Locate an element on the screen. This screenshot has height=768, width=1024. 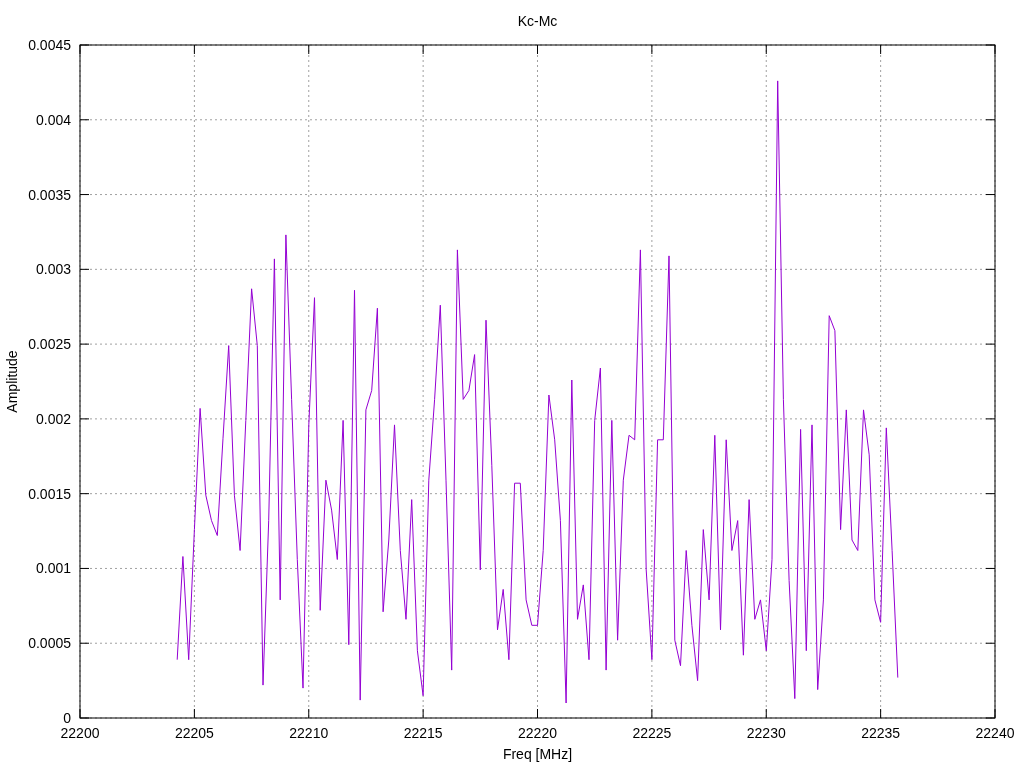
tick-label: 22240 is located at coordinates (995, 733).